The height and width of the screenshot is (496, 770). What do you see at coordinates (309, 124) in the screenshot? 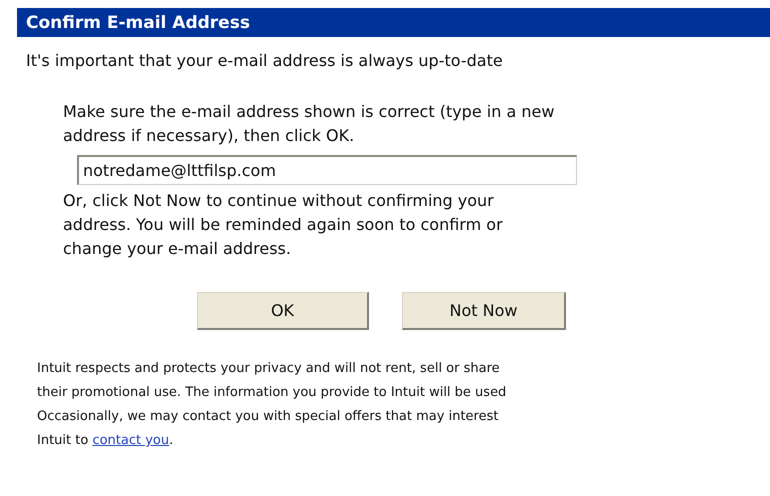
I see `instruction-text: Make sure the e-mail address shown is correct (type in a new address if necessary), then click OK.` at bounding box center [309, 124].